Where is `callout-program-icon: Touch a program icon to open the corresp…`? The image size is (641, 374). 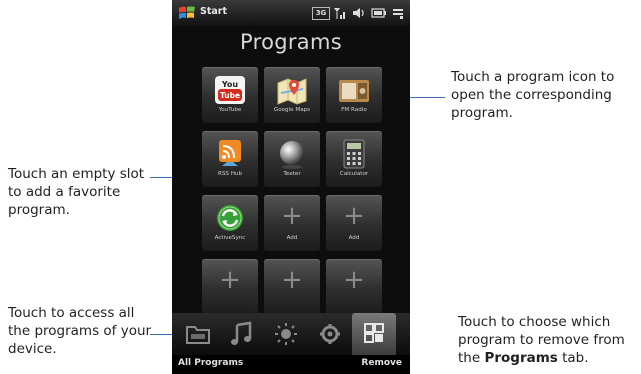
callout-program-icon: Touch a program icon to open the corresp… is located at coordinates (533, 95).